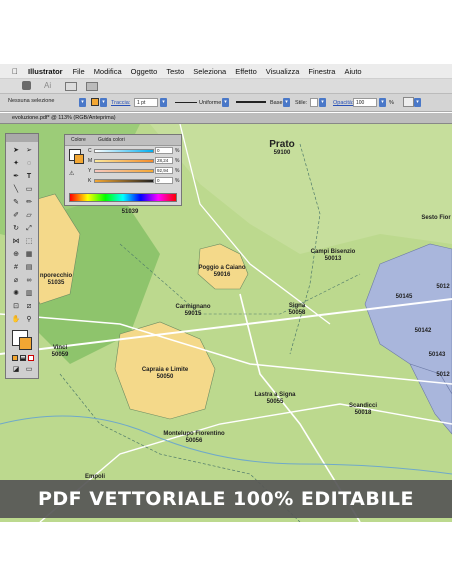  I want to click on screen-mode-icon: ▭, so click(29, 370).